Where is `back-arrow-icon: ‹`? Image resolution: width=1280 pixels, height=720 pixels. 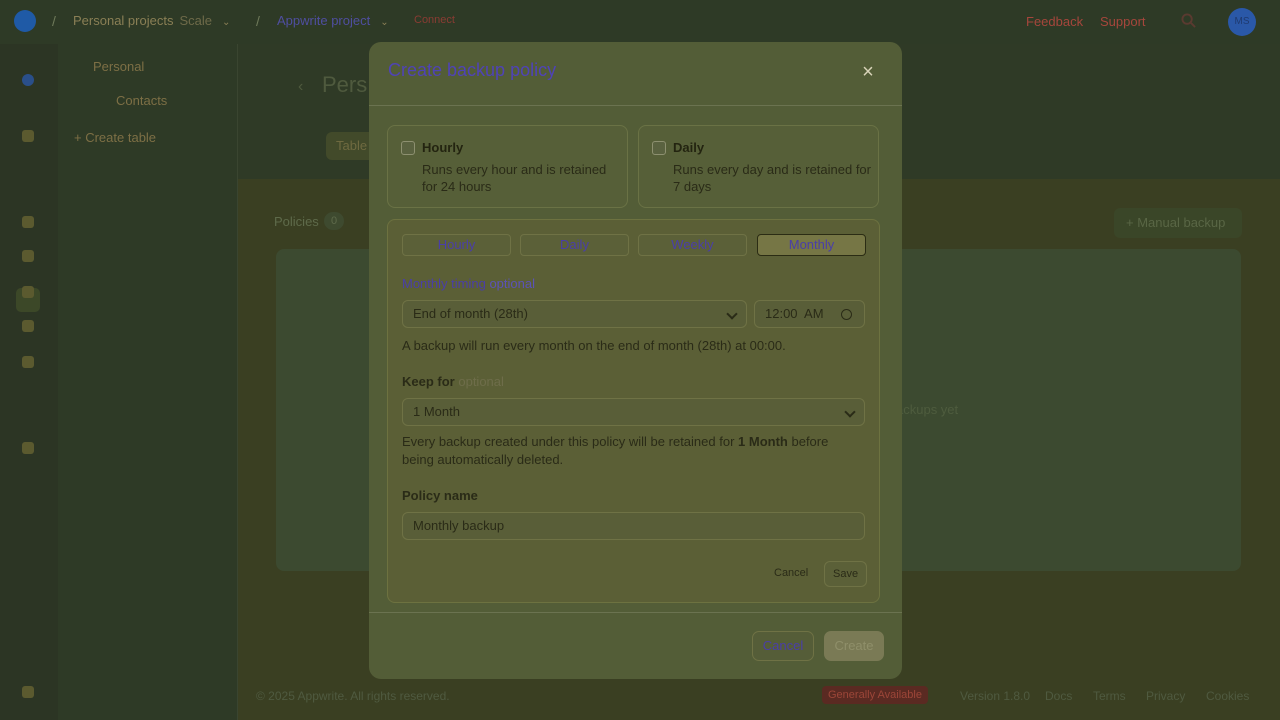 back-arrow-icon: ‹ is located at coordinates (300, 87).